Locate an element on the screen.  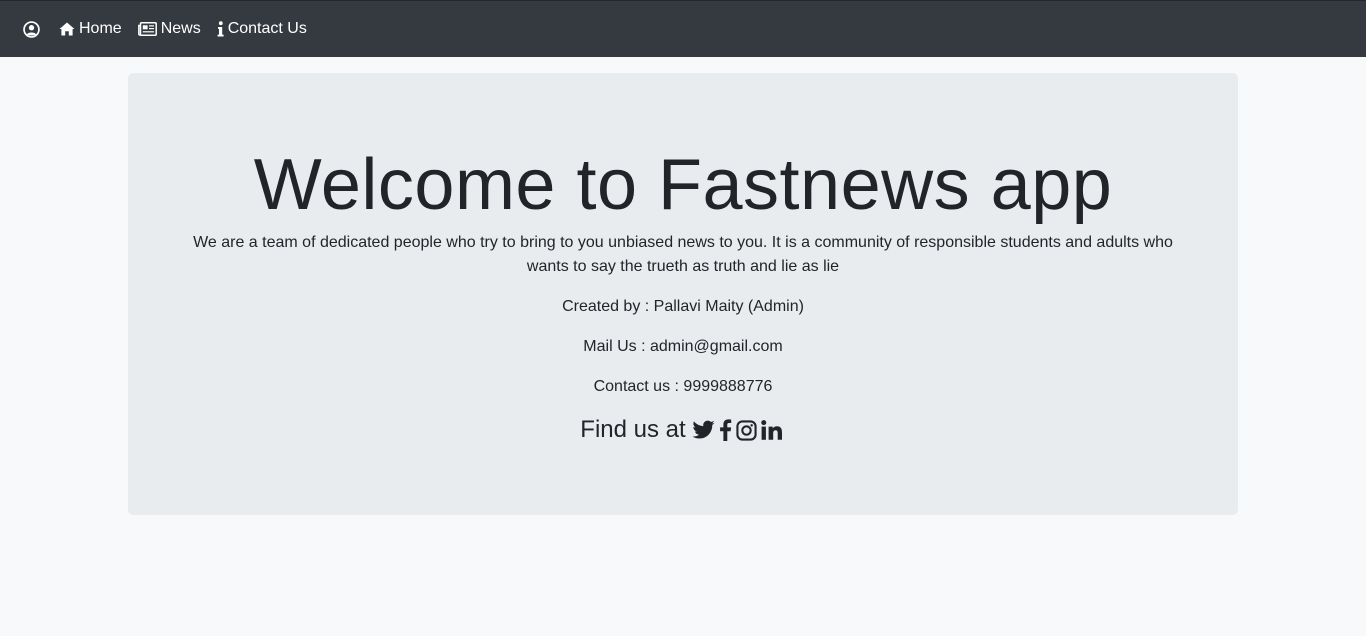
profile-link is located at coordinates (33, 29).